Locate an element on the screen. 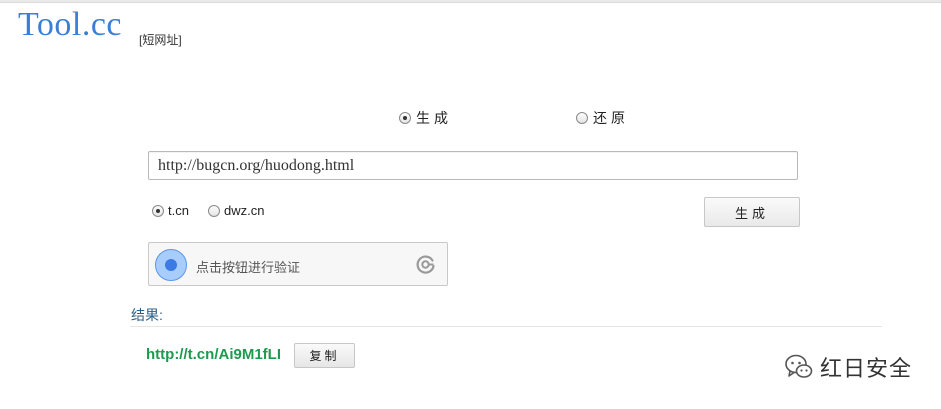  short-url-link: http://t.cn/Ai9M1fLI is located at coordinates (213, 354).